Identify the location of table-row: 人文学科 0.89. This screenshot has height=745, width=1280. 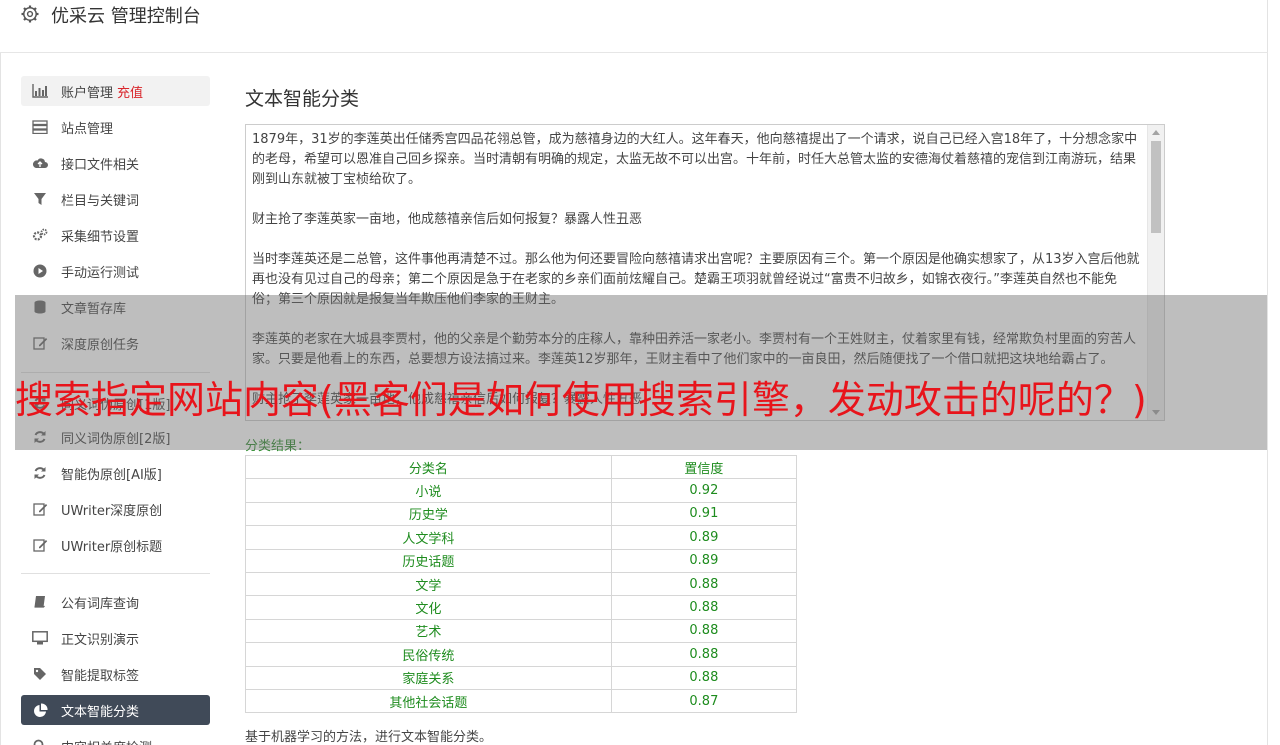
(521, 537).